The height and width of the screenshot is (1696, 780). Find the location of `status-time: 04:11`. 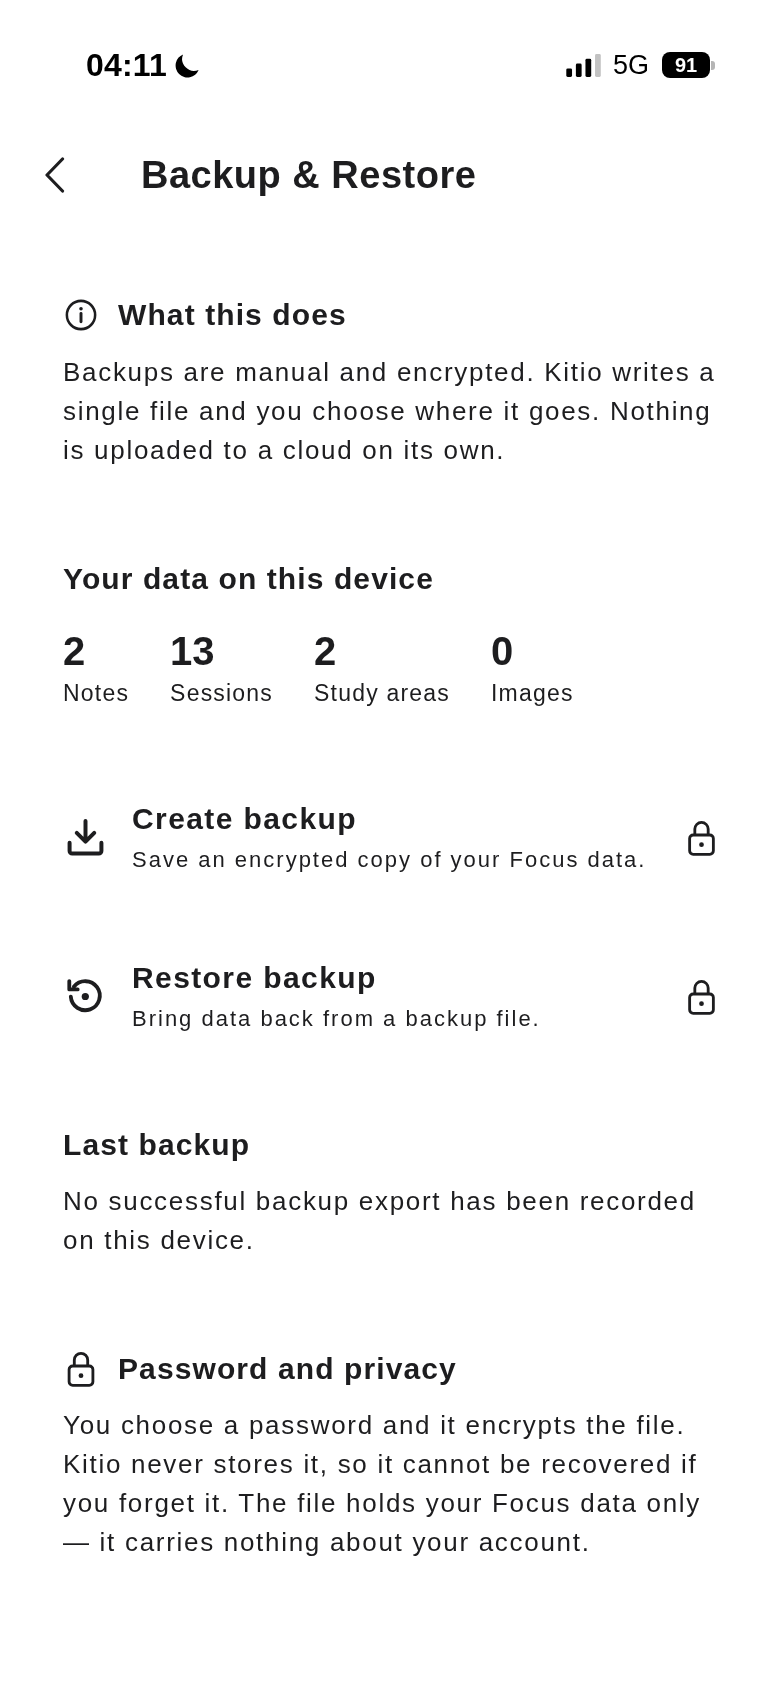

status-time: 04:11 is located at coordinates (127, 65).